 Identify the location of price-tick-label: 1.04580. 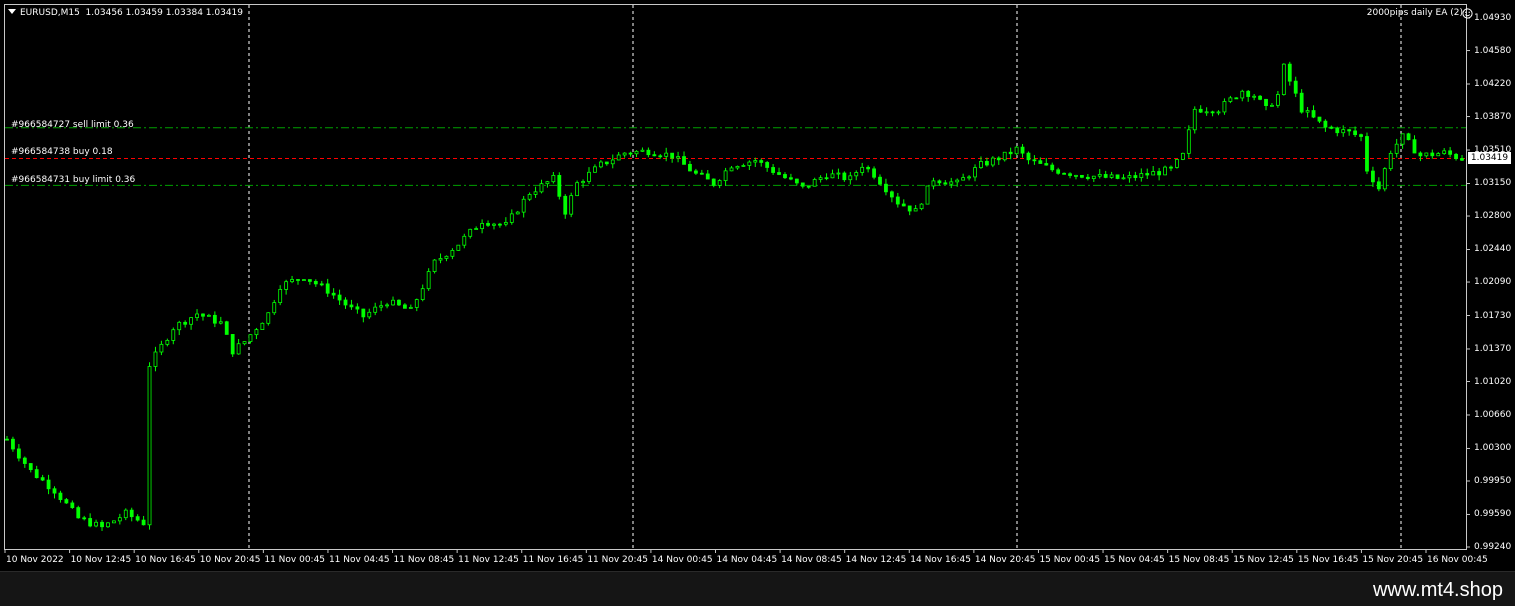
(1493, 50).